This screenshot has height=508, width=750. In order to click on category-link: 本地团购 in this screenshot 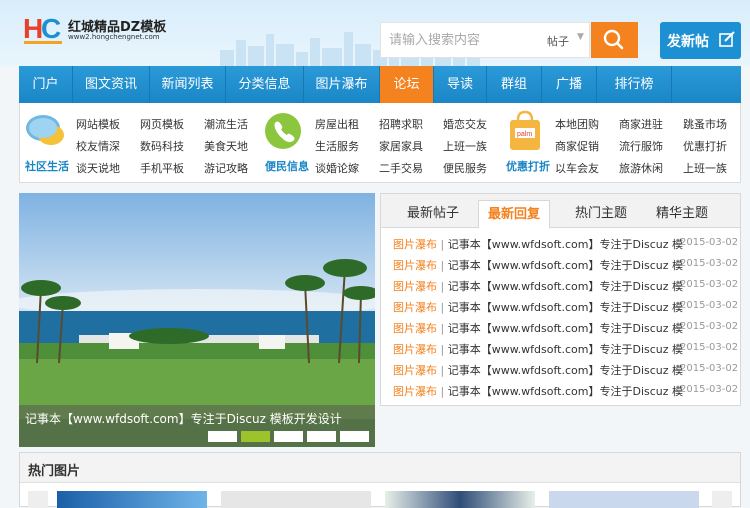, I will do `click(577, 124)`.